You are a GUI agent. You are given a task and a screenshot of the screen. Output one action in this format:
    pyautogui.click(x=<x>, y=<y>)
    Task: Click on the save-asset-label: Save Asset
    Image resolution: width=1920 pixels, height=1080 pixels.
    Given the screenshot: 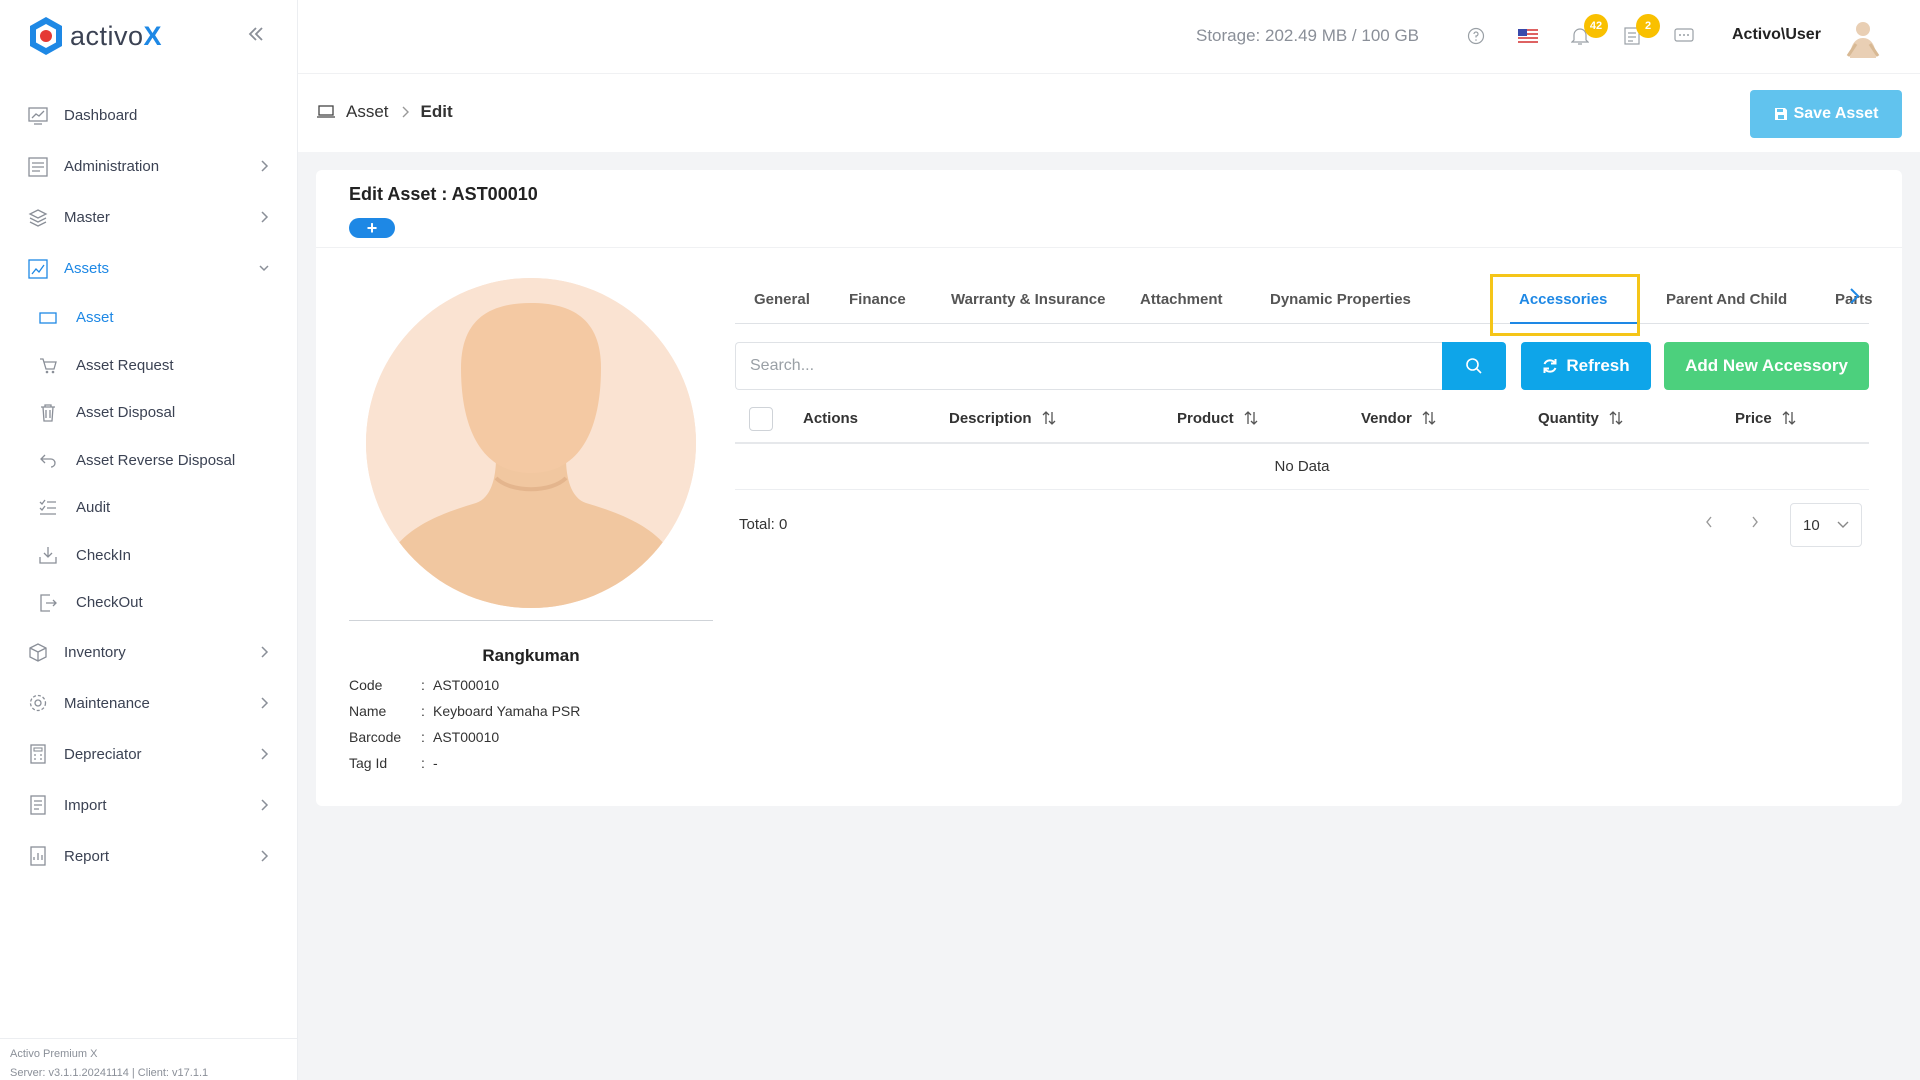 What is the action you would take?
    pyautogui.click(x=1836, y=113)
    